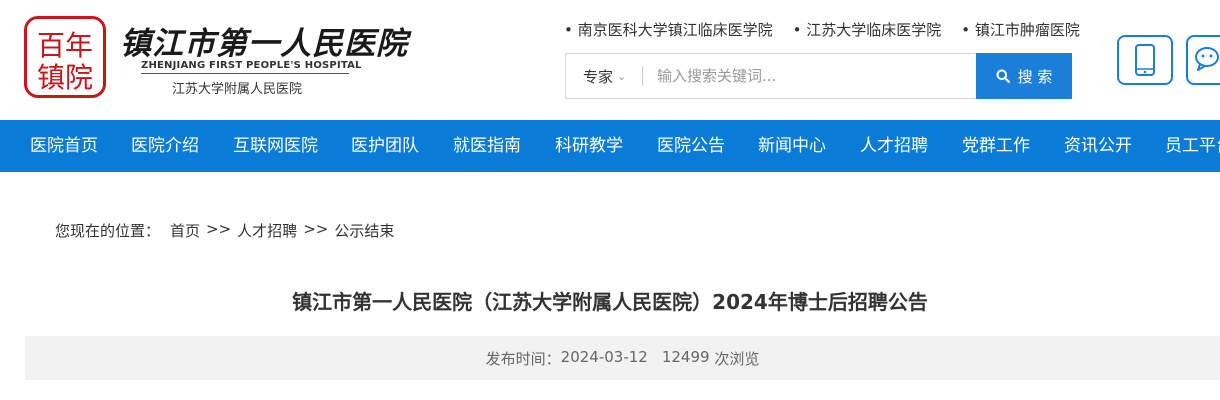  What do you see at coordinates (108, 231) in the screenshot?
I see `breadcrumb-prefix: 您现在的位置：` at bounding box center [108, 231].